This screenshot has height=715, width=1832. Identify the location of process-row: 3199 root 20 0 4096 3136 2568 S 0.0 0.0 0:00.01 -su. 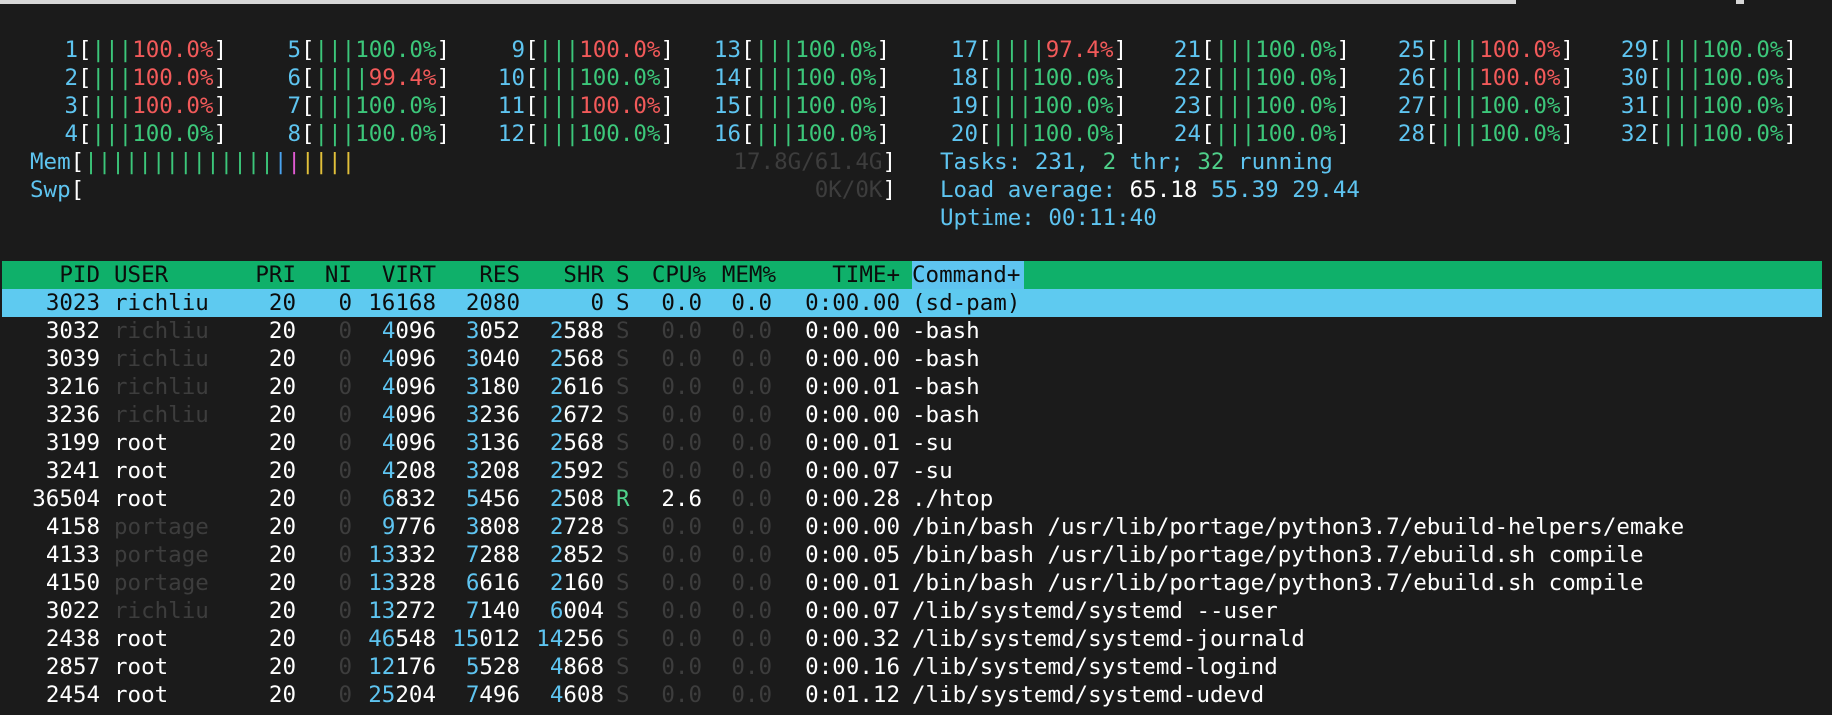
(916, 443).